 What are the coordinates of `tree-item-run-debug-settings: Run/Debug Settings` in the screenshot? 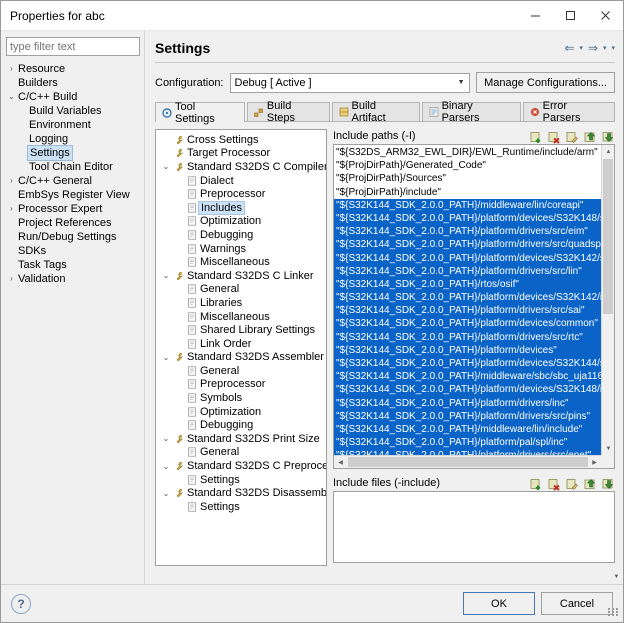 It's located at (73, 237).